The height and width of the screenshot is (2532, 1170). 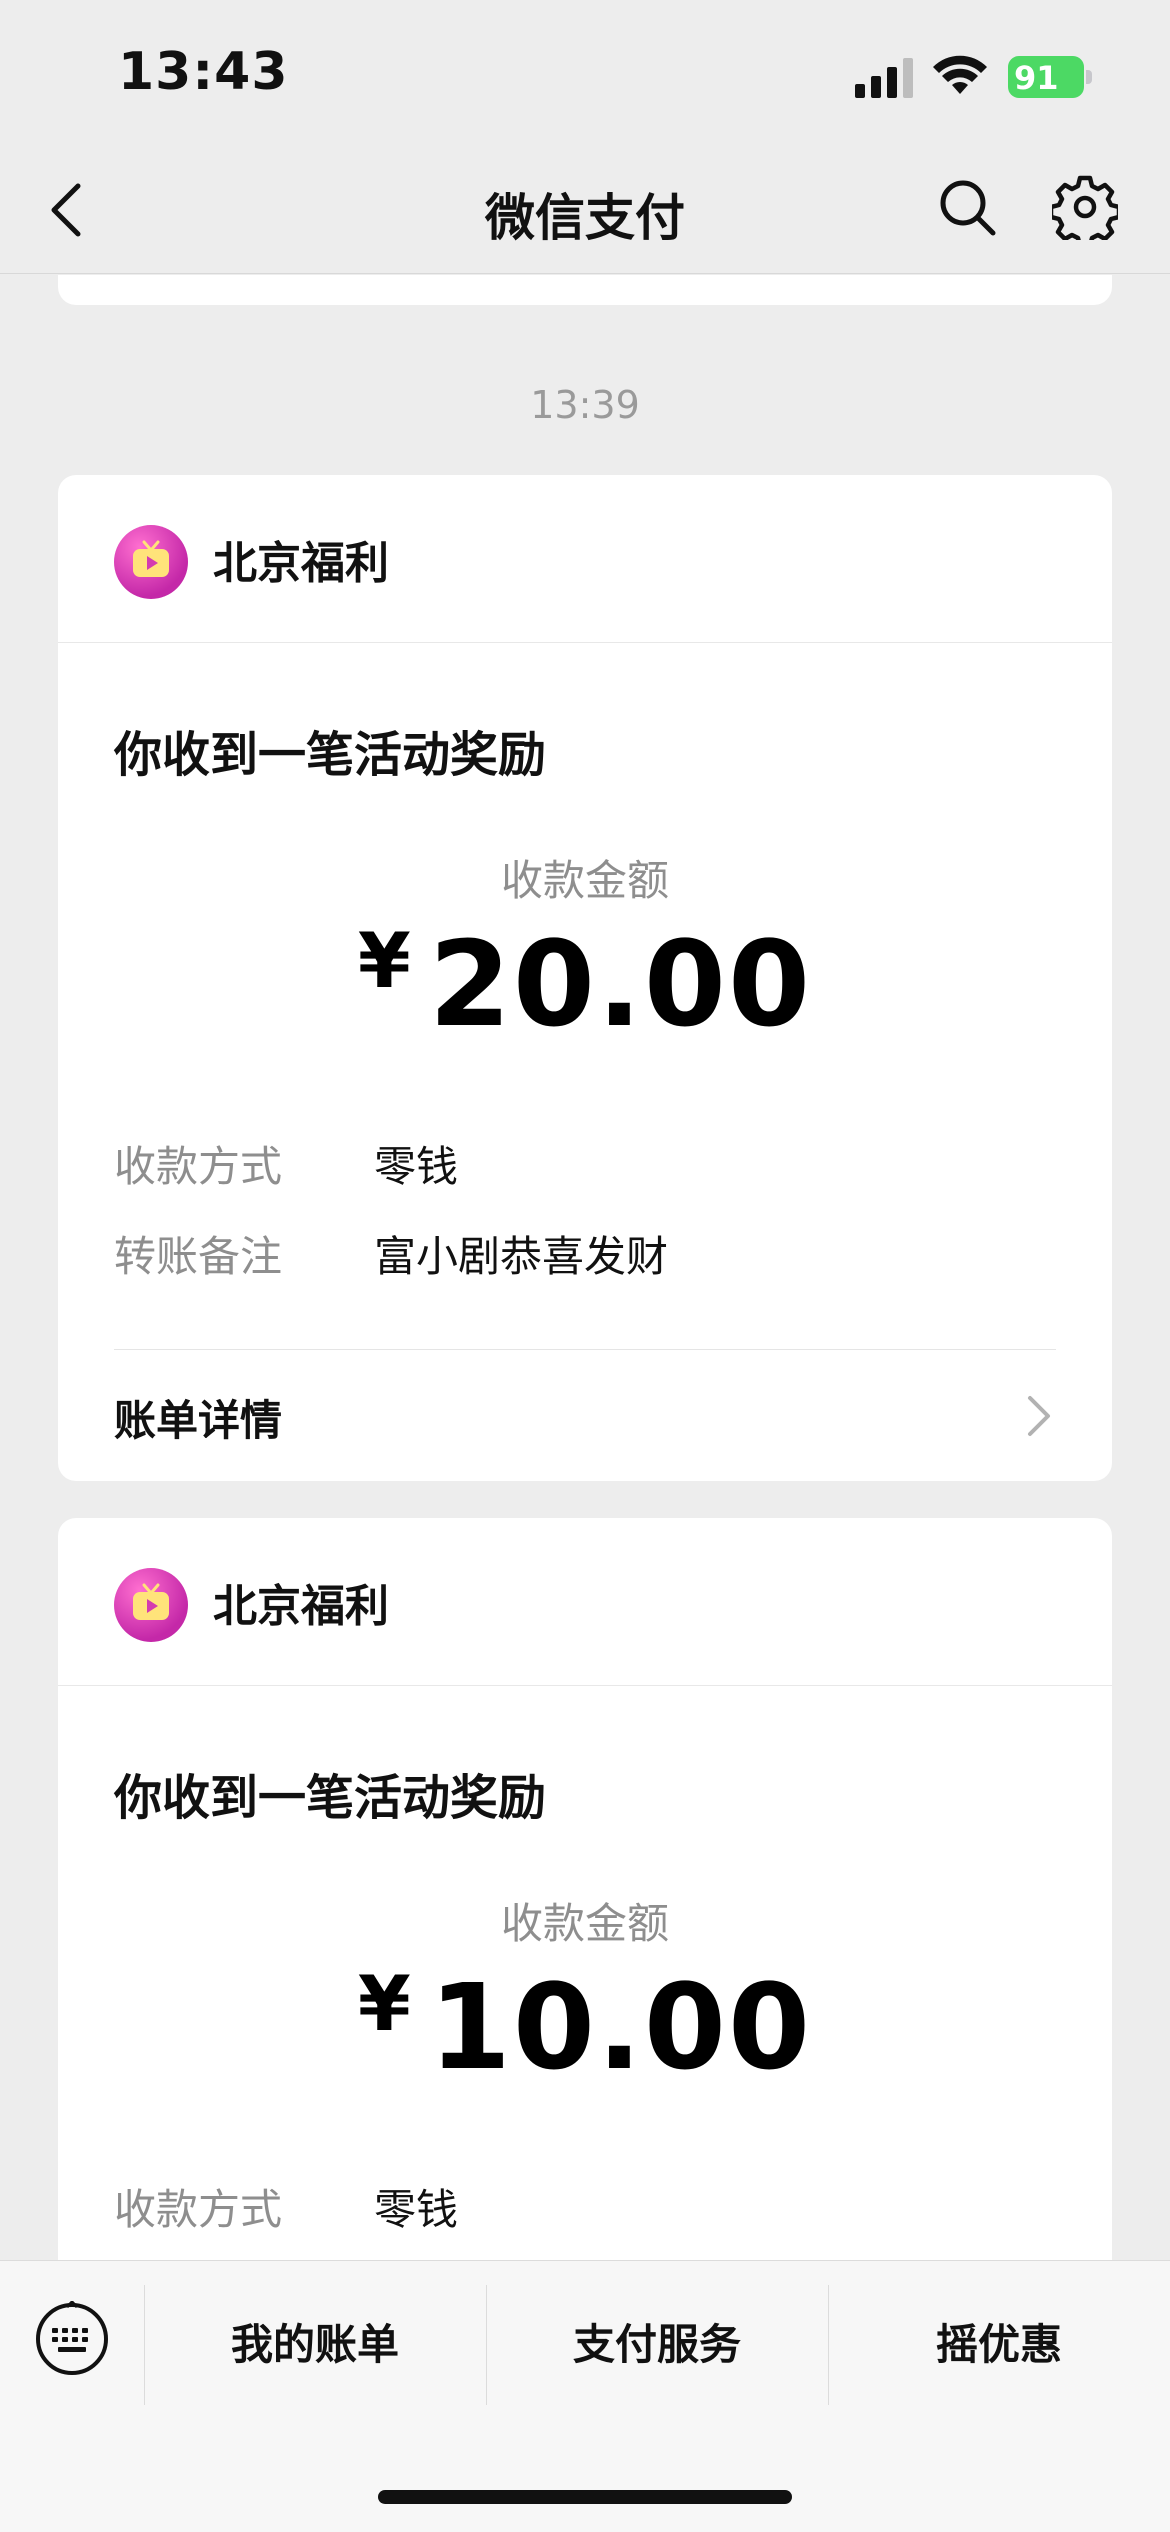 I want to click on home-indicator, so click(x=585, y=2497).